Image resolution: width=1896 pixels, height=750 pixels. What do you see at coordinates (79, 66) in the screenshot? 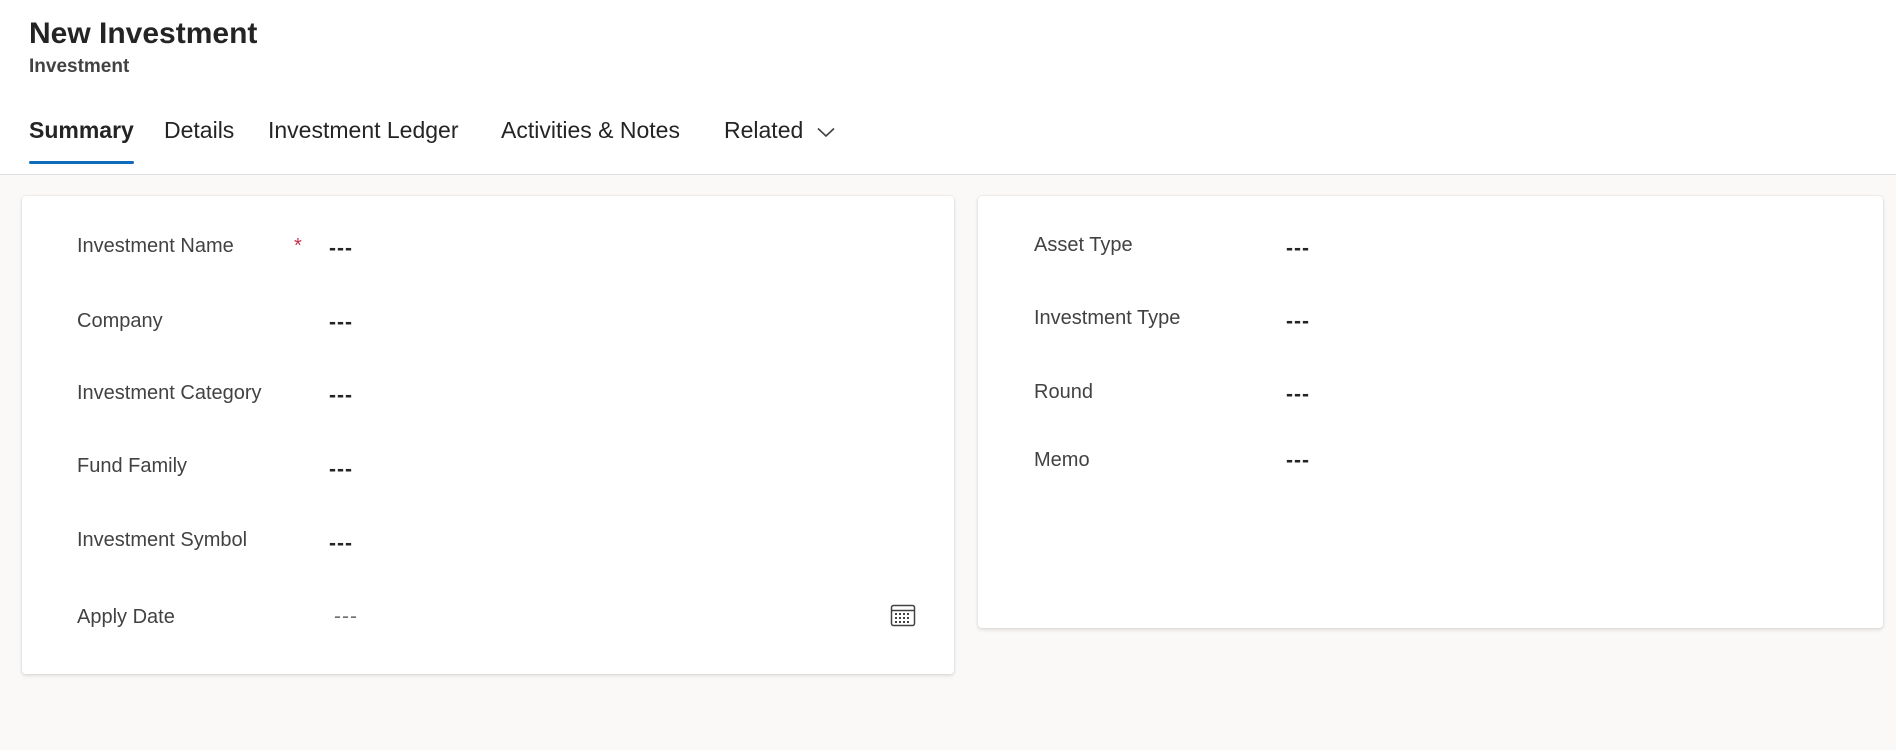
I see `entity-subtitle: Investment` at bounding box center [79, 66].